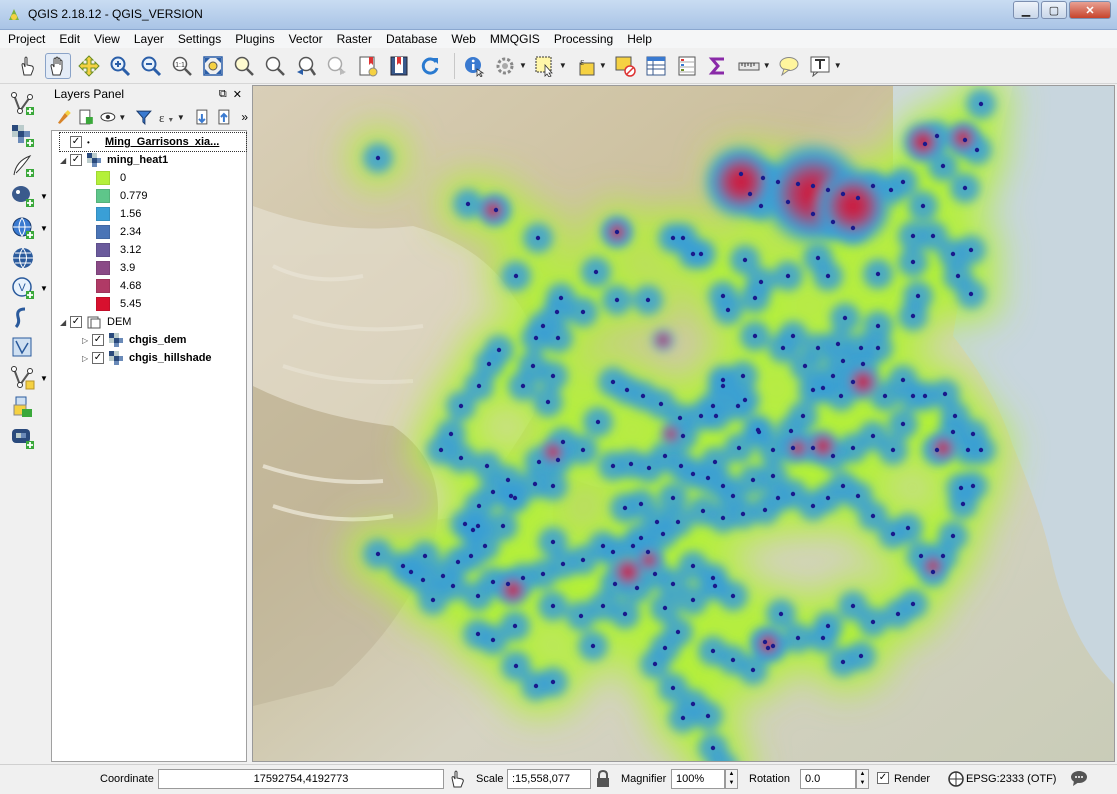  I want to click on maximize-button: ▢, so click(1054, 10).